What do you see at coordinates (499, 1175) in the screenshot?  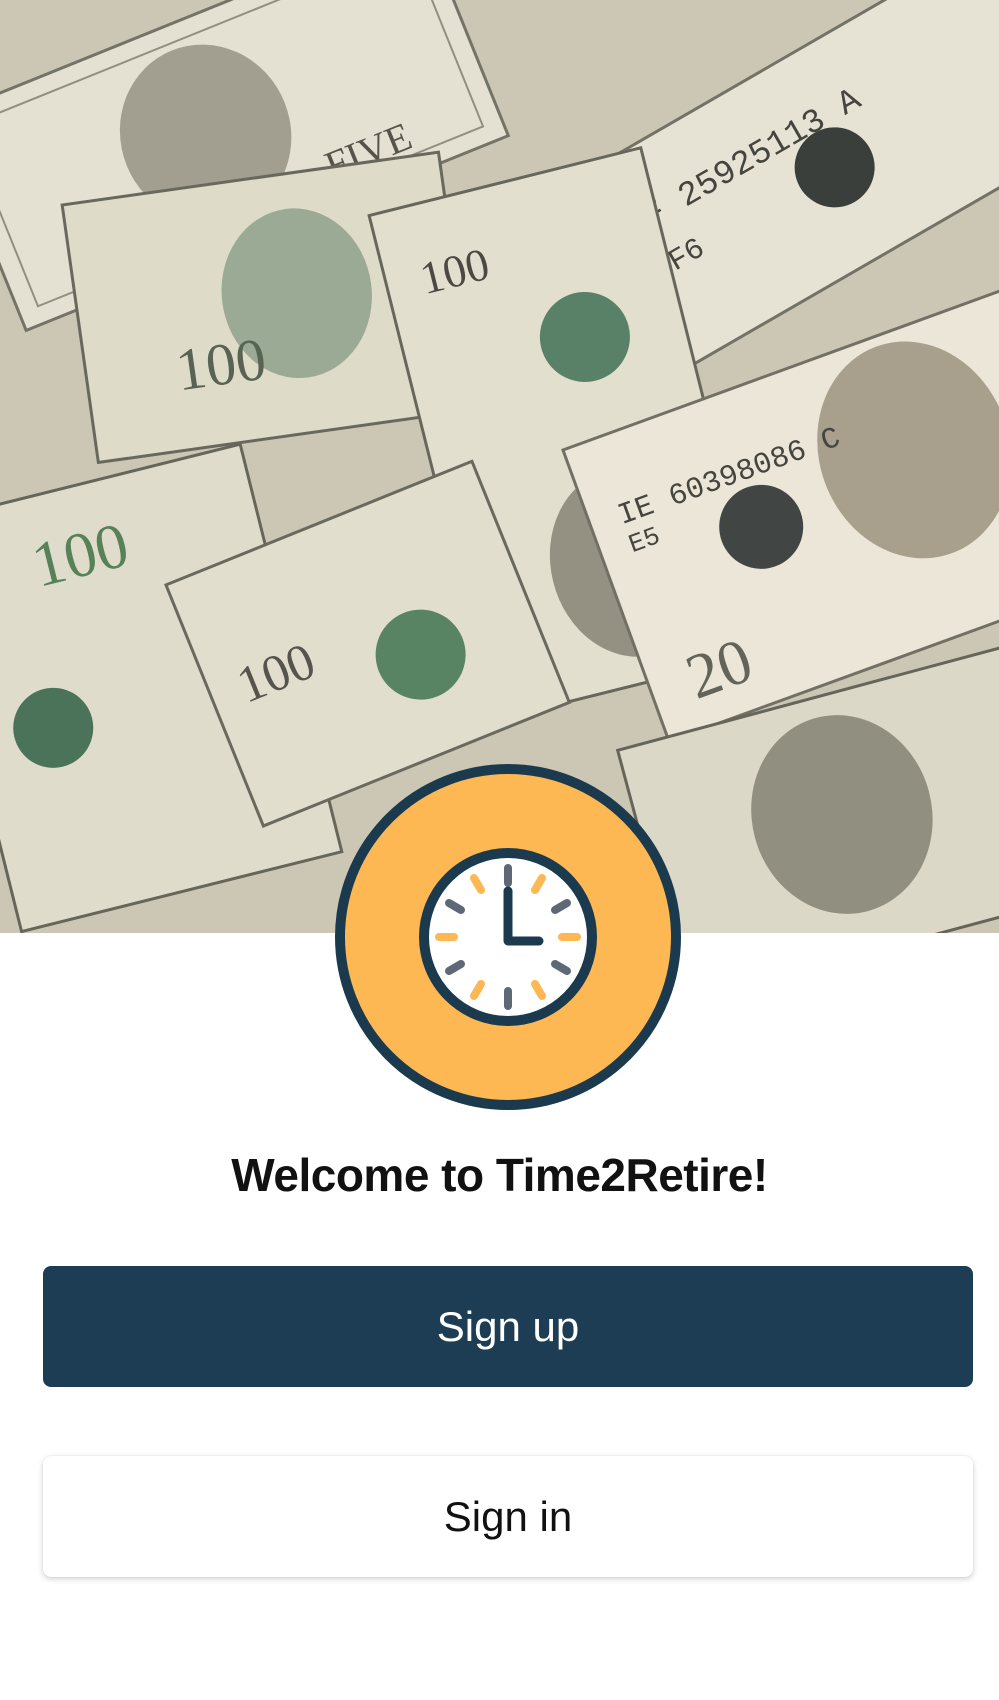 I see `welcome-title: Welcome to Time2Retire!` at bounding box center [499, 1175].